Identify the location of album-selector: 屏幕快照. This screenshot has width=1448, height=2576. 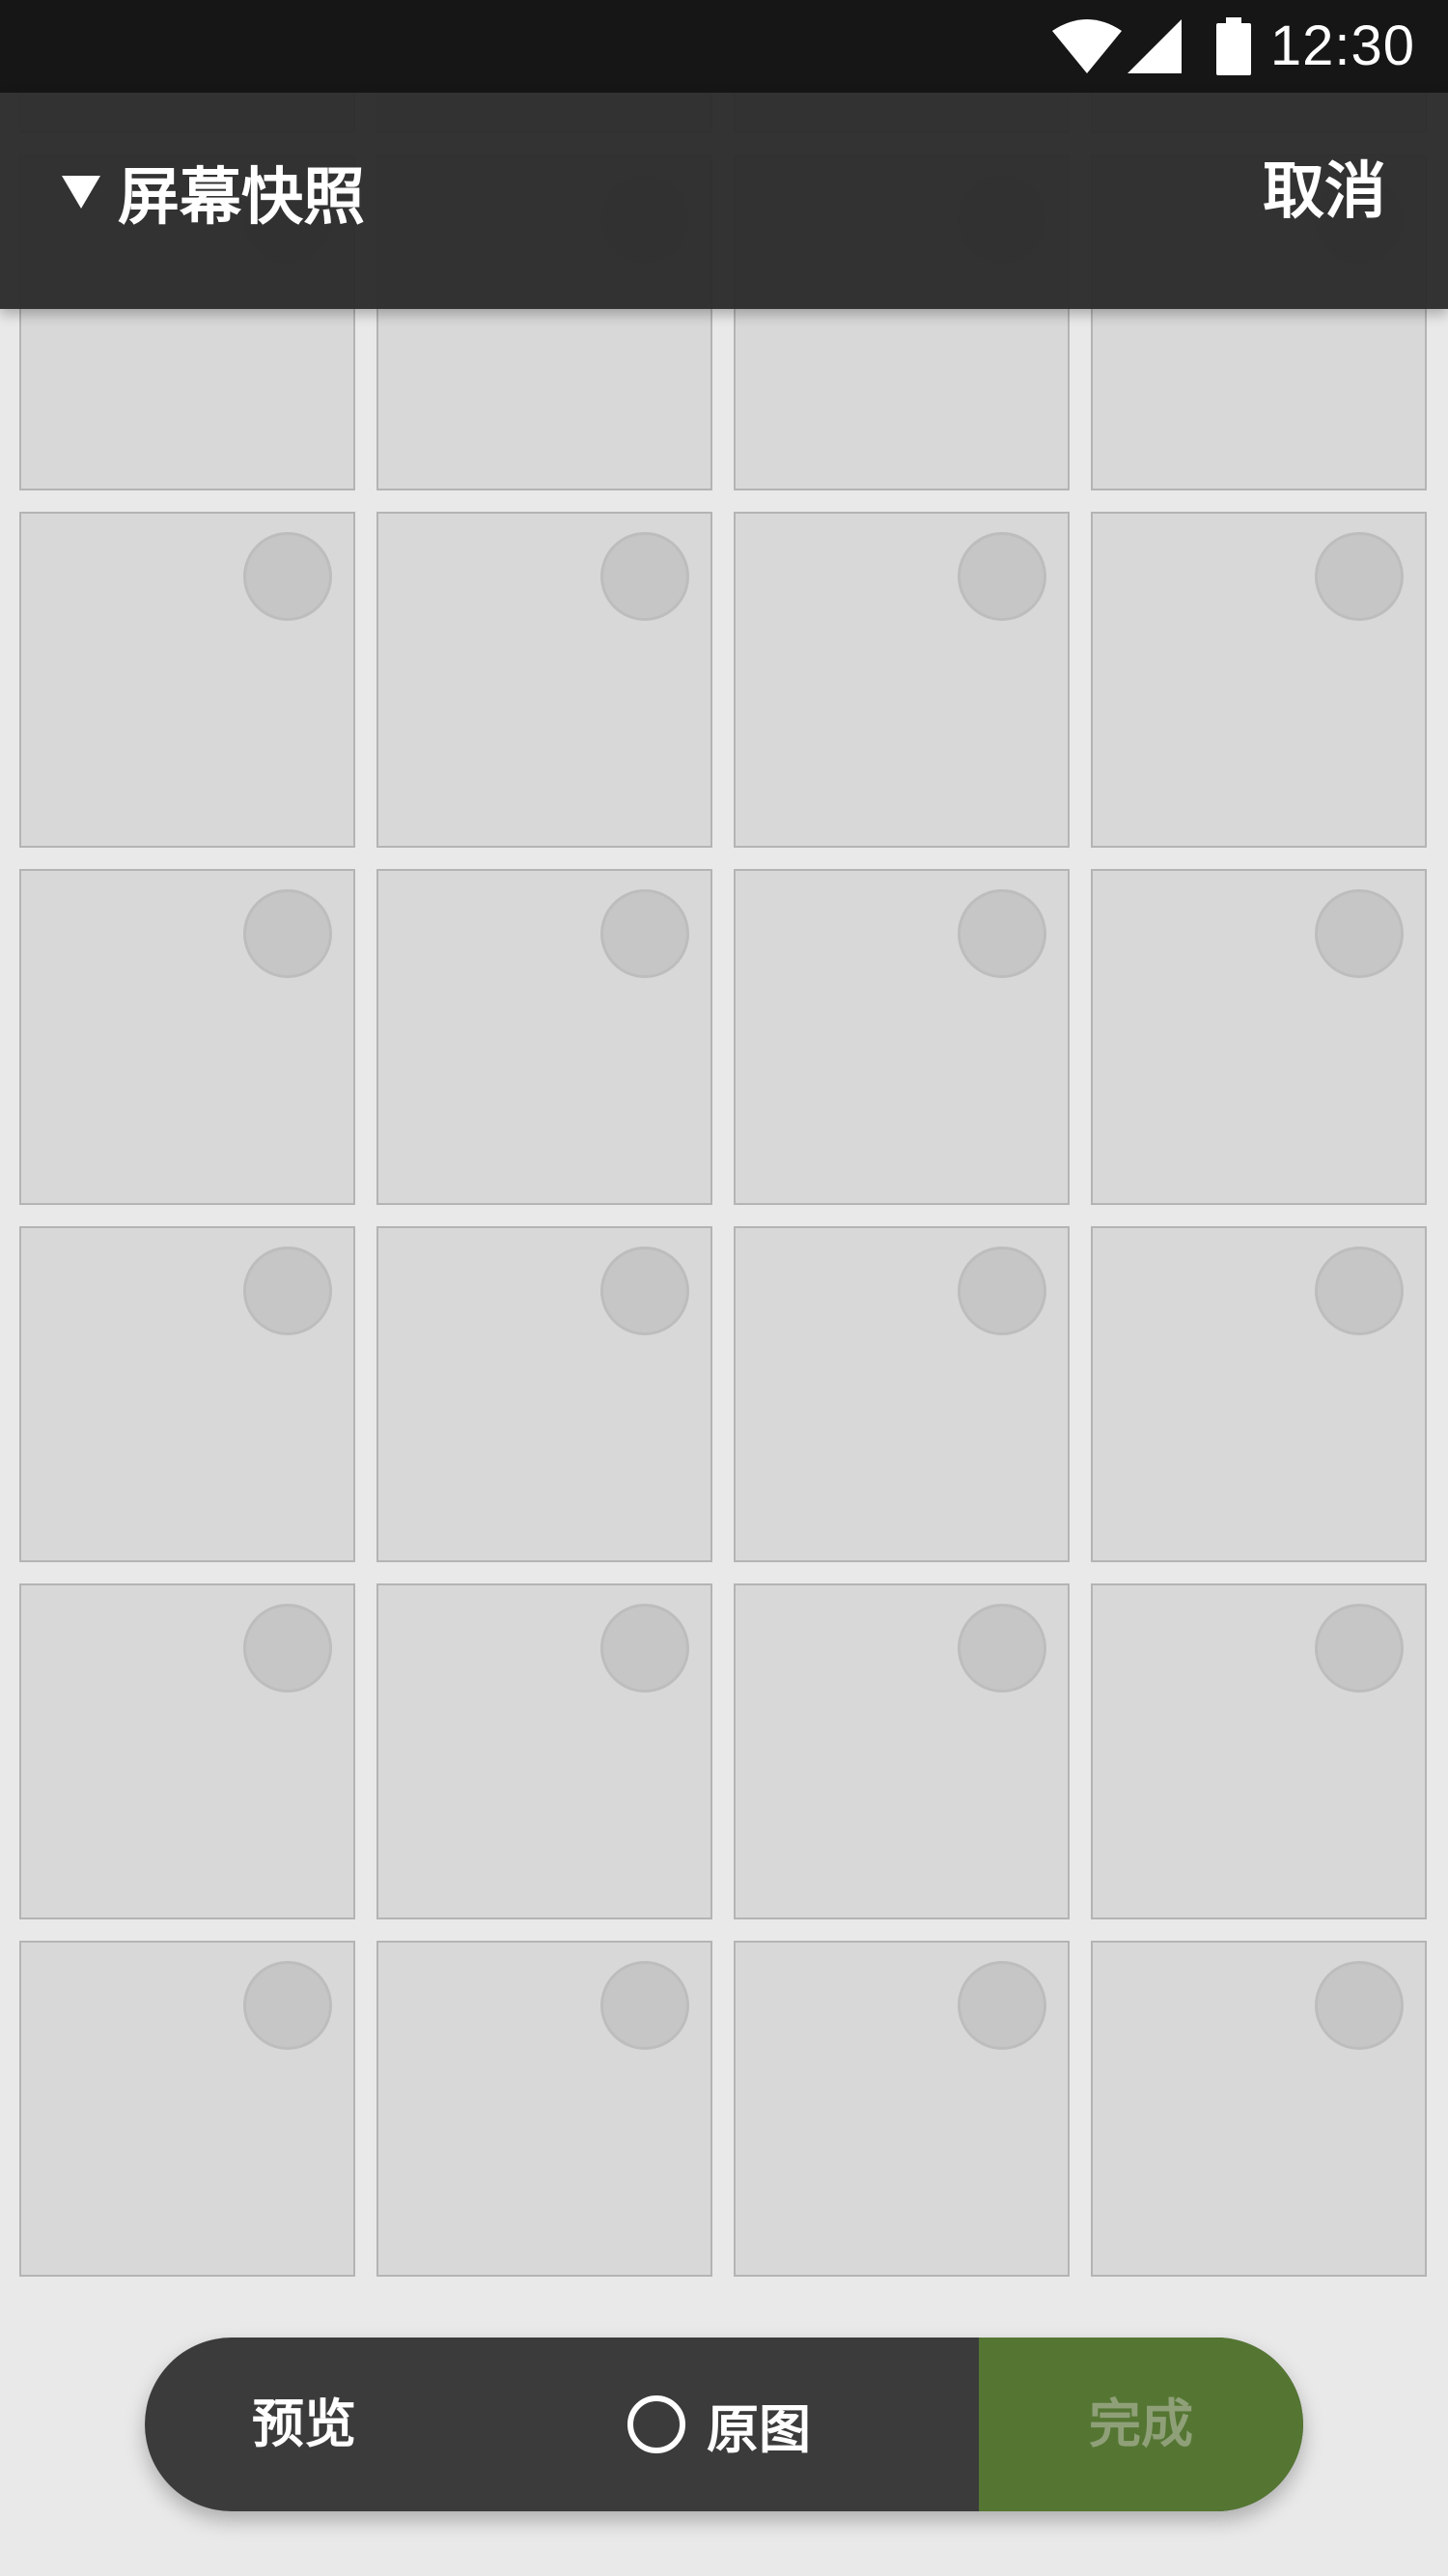
(214, 193).